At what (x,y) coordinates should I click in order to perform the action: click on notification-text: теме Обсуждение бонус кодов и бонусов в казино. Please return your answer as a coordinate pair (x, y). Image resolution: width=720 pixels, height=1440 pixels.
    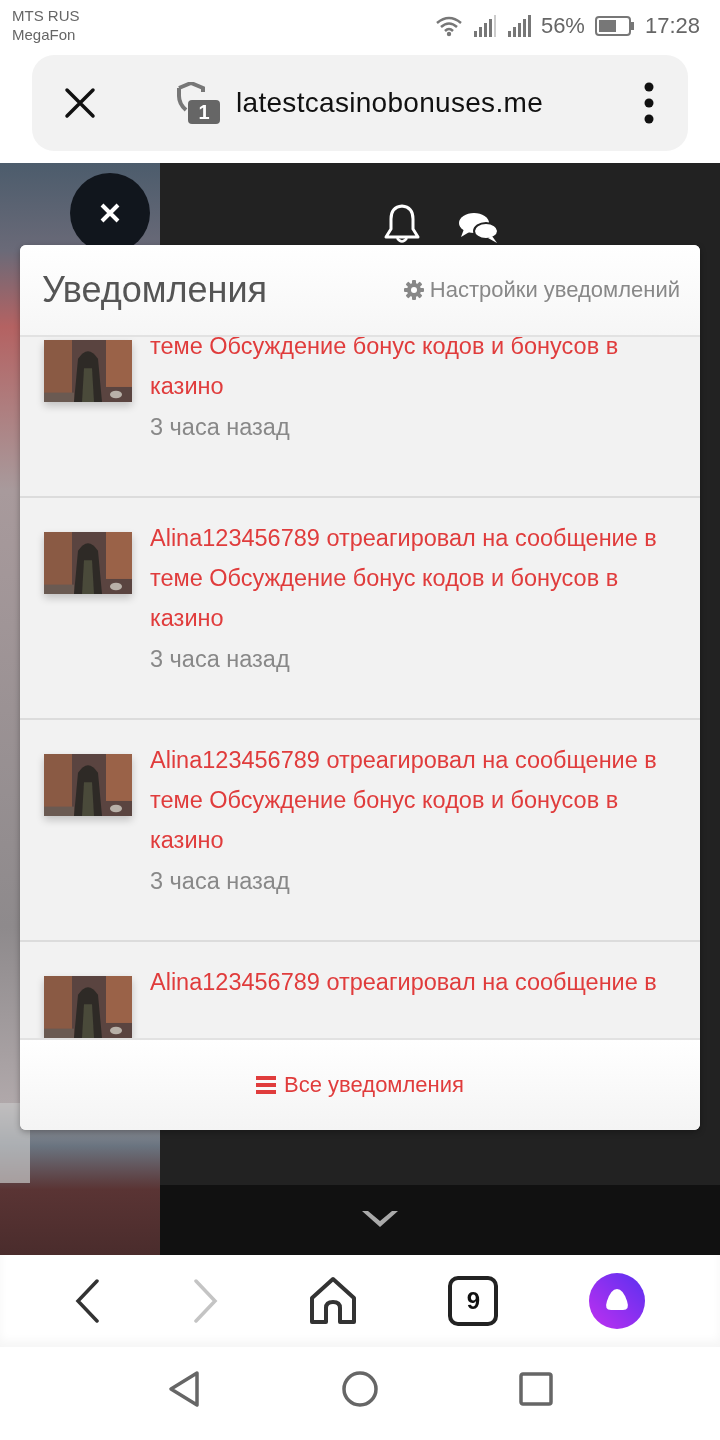
    Looking at the image, I should click on (414, 372).